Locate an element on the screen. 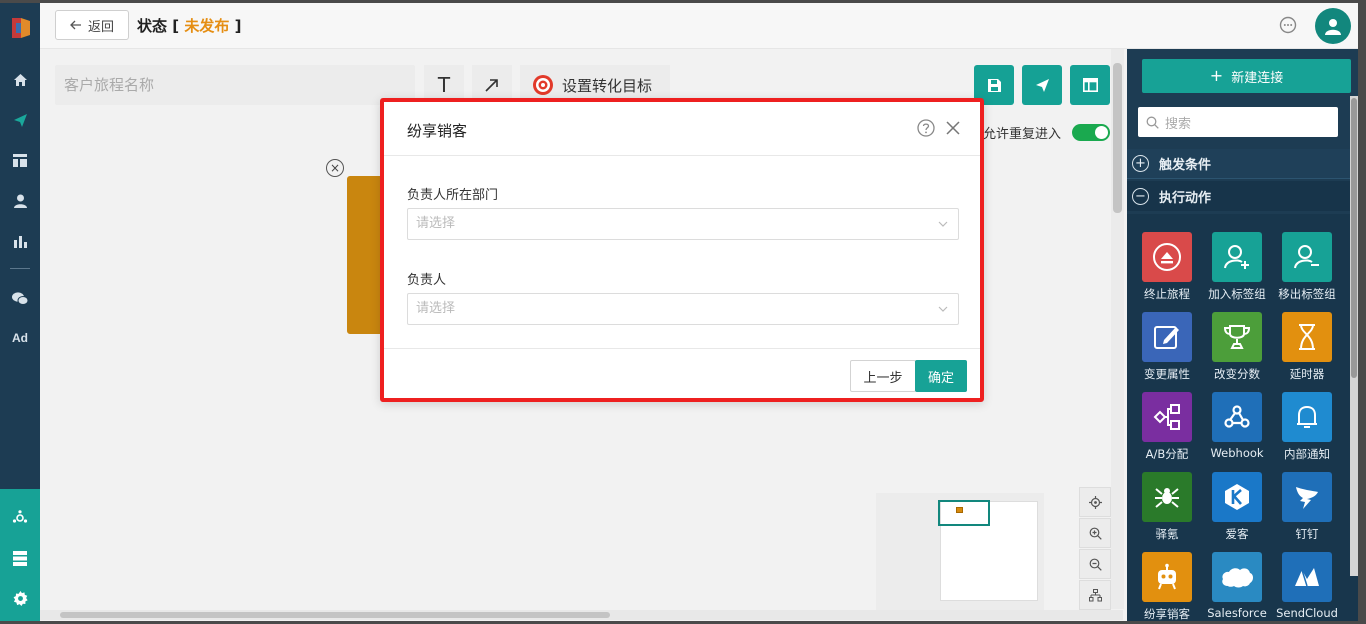 The image size is (1366, 624). server-icon is located at coordinates (20, 558).